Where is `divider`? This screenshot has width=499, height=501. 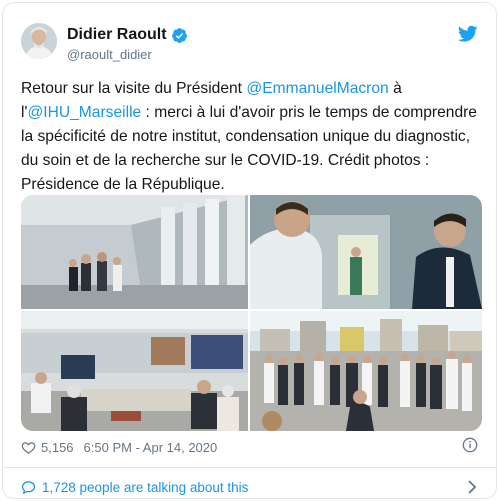 divider is located at coordinates (249, 467).